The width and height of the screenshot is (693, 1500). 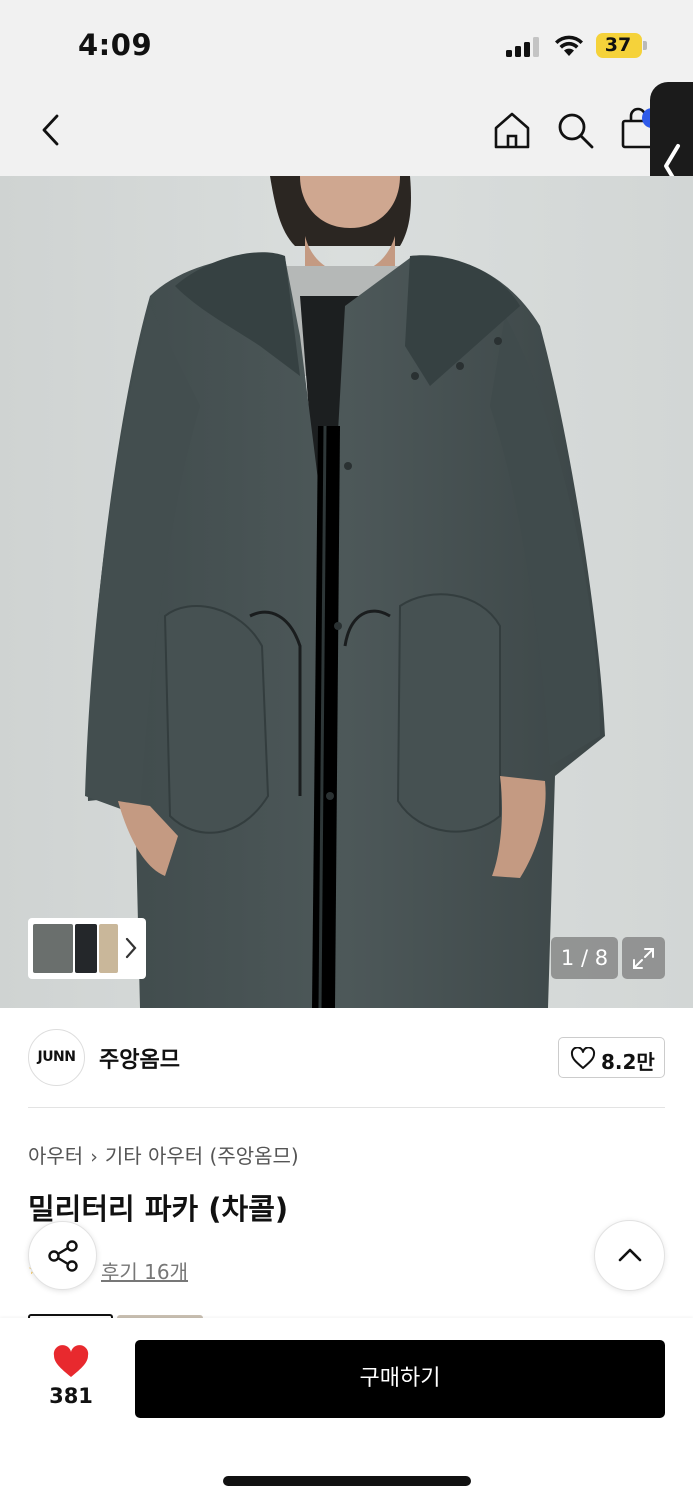 I want to click on brand-logo: JUNN, so click(x=56, y=1057).